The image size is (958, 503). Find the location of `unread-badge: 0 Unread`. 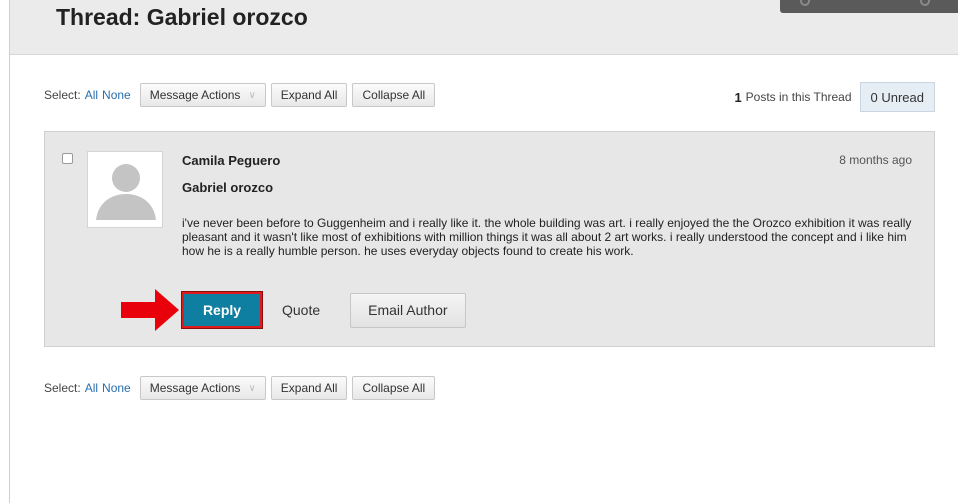

unread-badge: 0 Unread is located at coordinates (897, 97).